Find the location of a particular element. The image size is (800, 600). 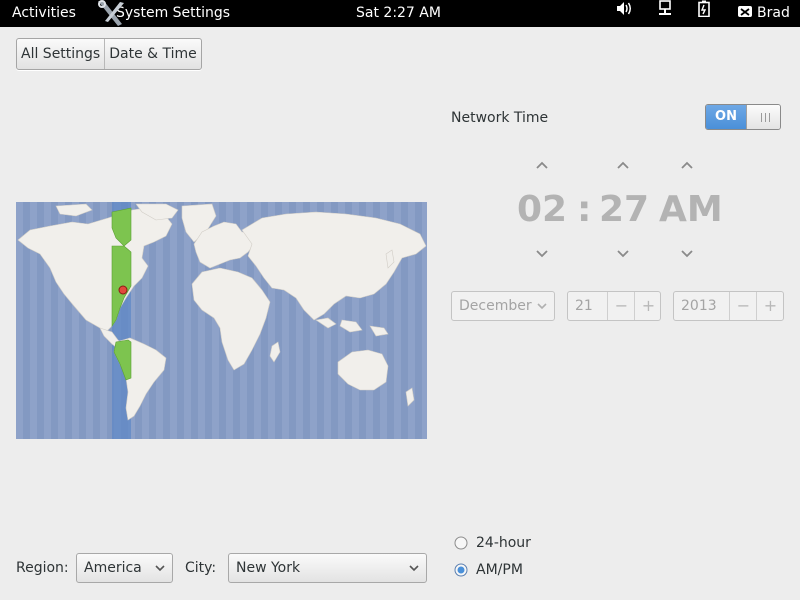

city-marker is located at coordinates (123, 290).